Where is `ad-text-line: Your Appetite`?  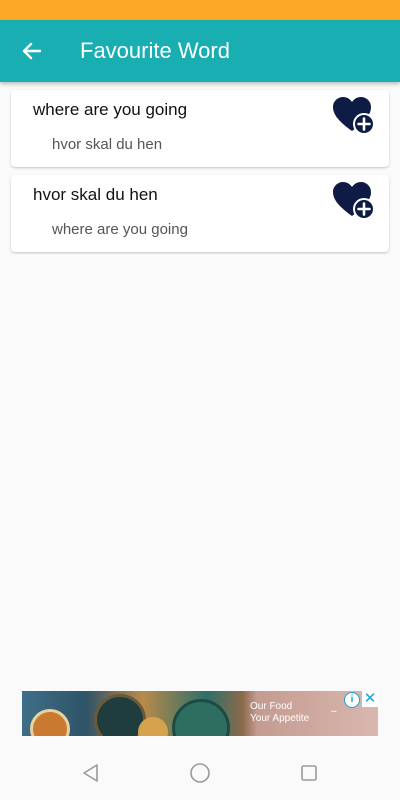 ad-text-line: Your Appetite is located at coordinates (280, 718).